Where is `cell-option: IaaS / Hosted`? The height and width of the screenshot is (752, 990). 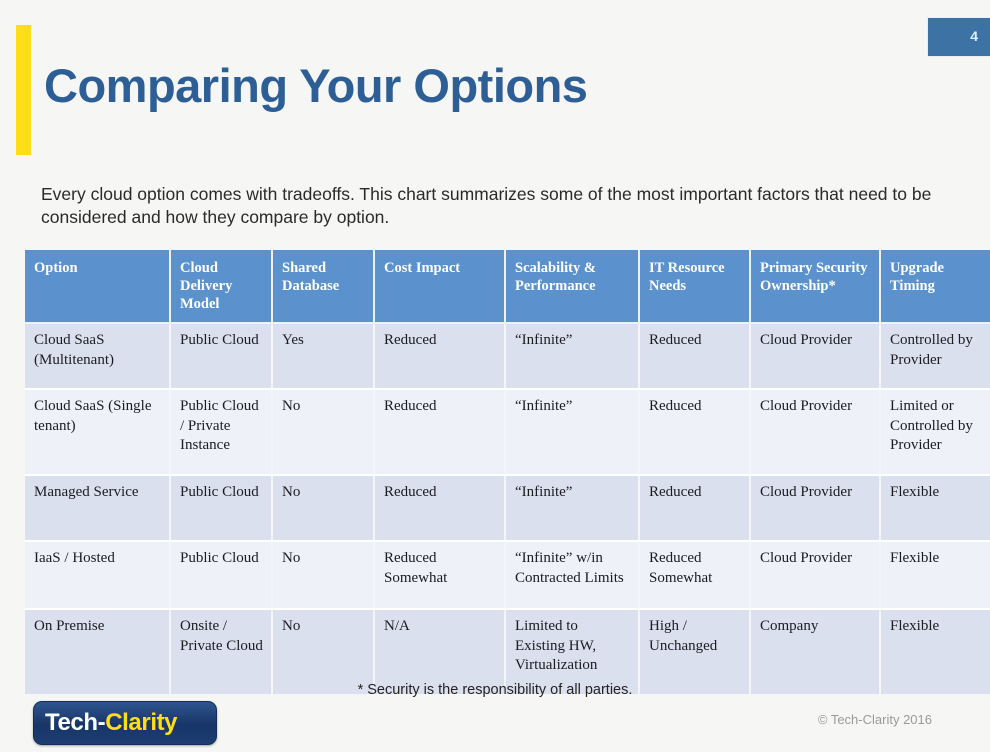
cell-option: IaaS / Hosted is located at coordinates (98, 576).